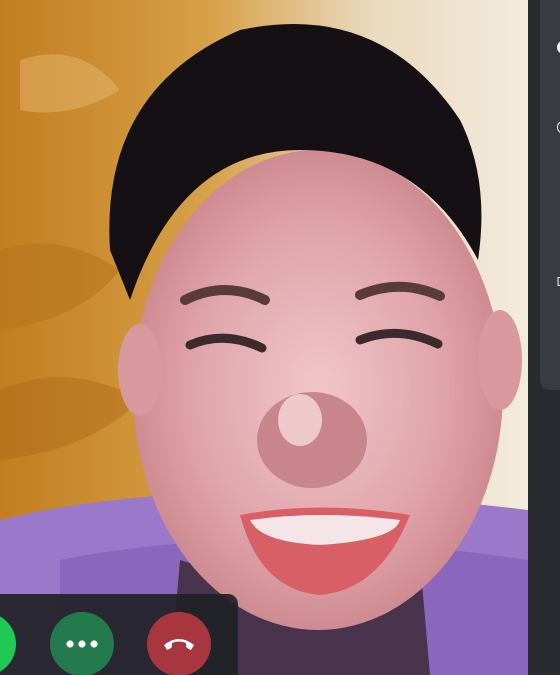 This screenshot has width=560, height=675. I want to click on side-panel: ● ○ ⋮ ▫, so click(544, 337).